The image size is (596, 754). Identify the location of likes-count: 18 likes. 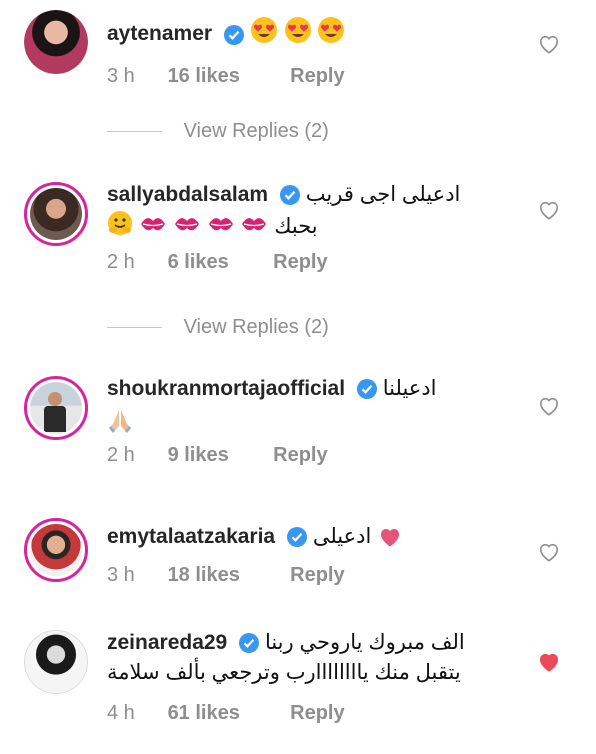
(226, 575).